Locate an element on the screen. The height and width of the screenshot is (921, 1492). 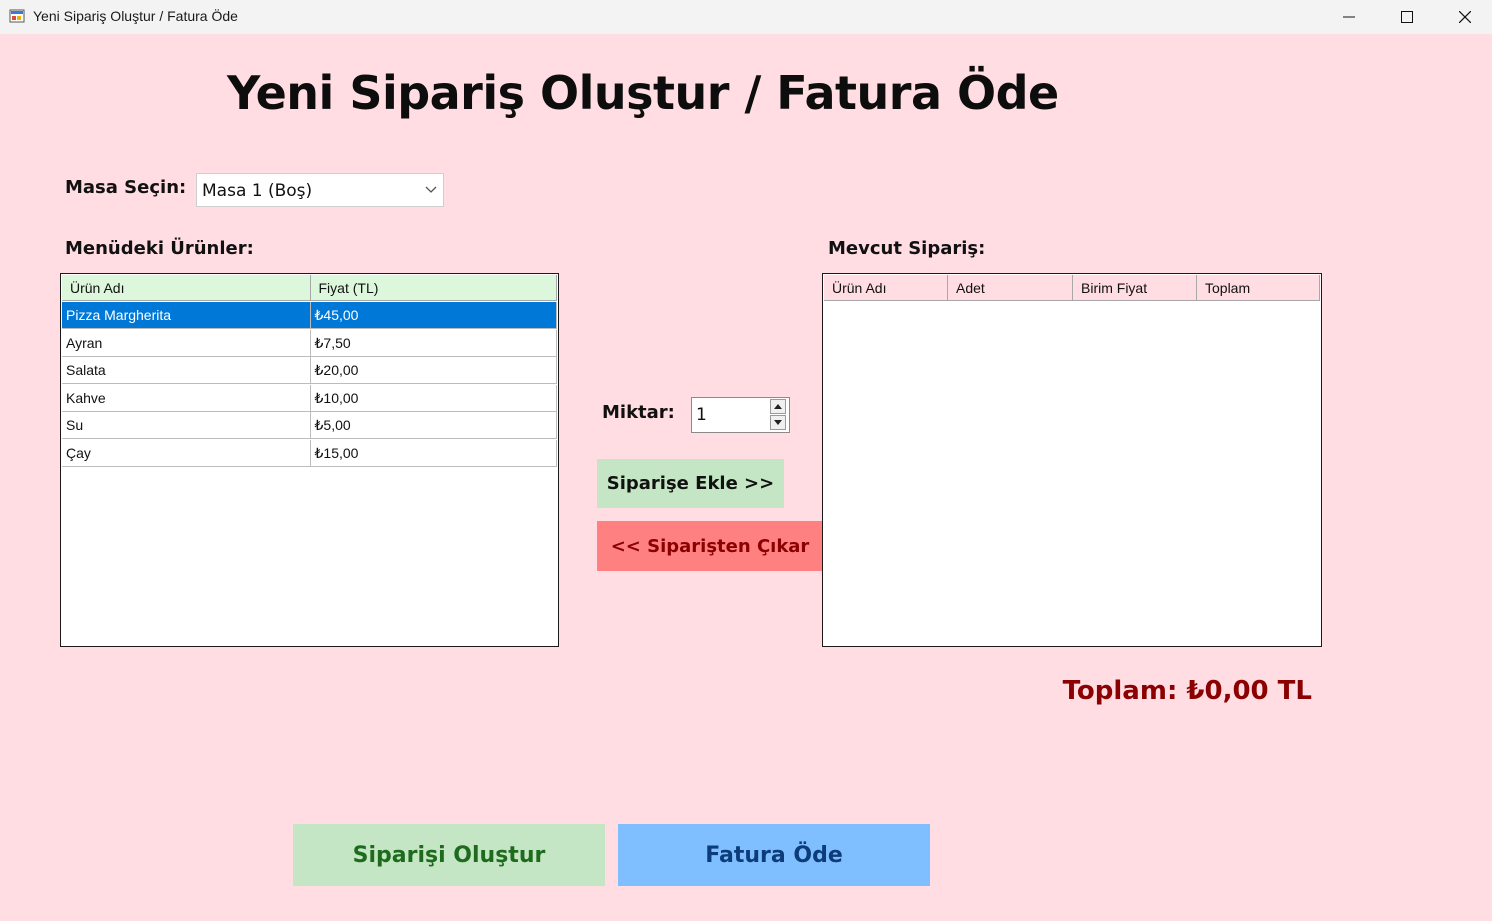
order-list-header: Ürün Adı Adet Birim Fiyat Toplam is located at coordinates (1072, 288).